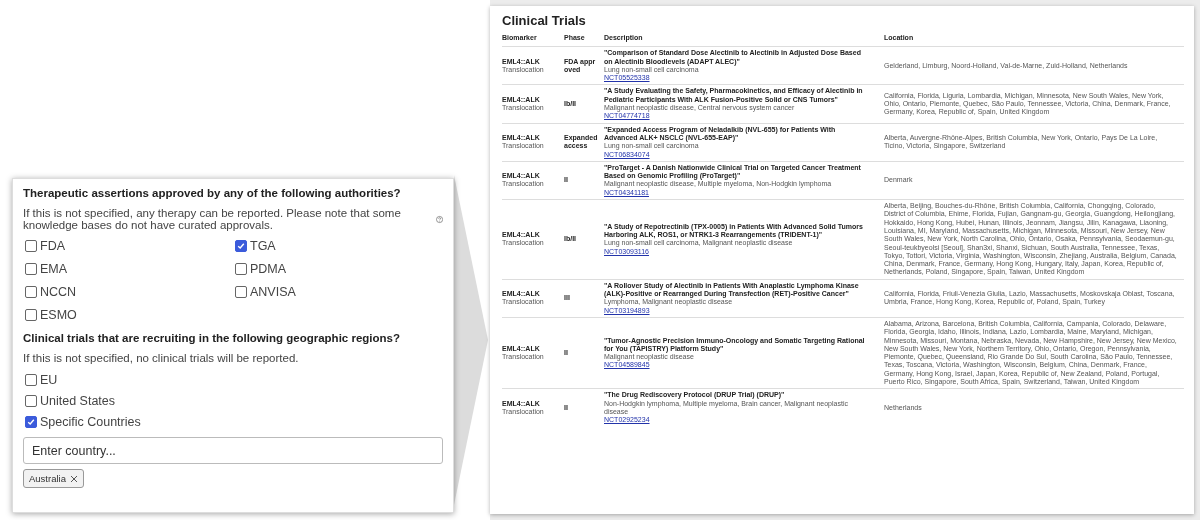 The image size is (1200, 520). Describe the element at coordinates (58, 292) in the screenshot. I see `option-label: NCCN` at that location.